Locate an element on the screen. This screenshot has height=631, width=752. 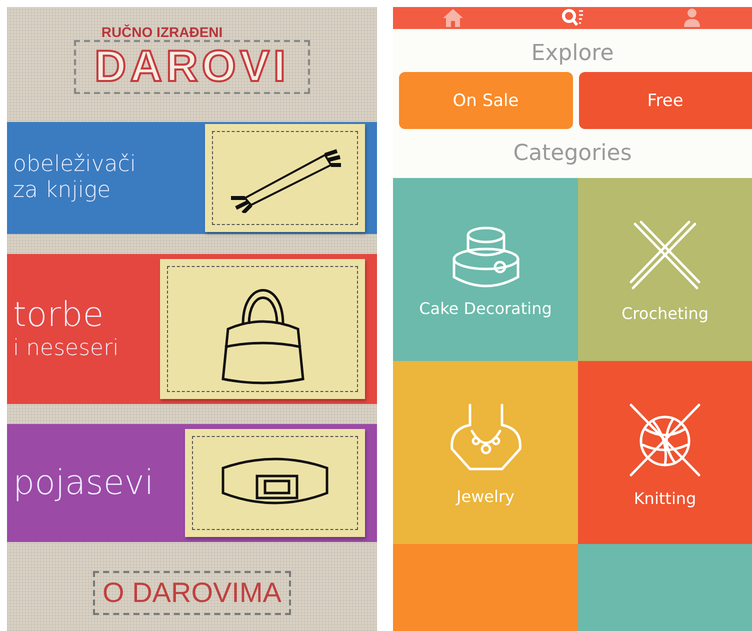
filter-button: Free is located at coordinates (665, 100).